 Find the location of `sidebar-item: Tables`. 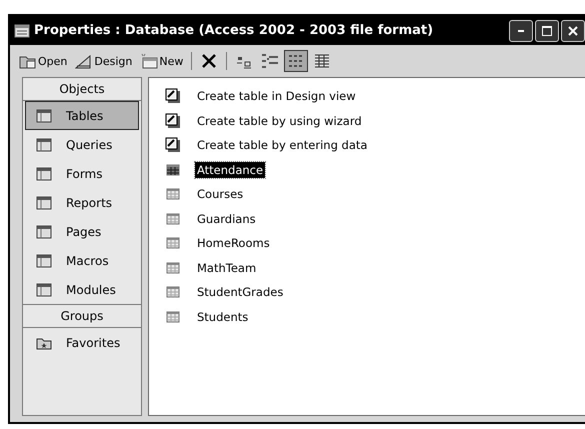

sidebar-item: Tables is located at coordinates (82, 115).